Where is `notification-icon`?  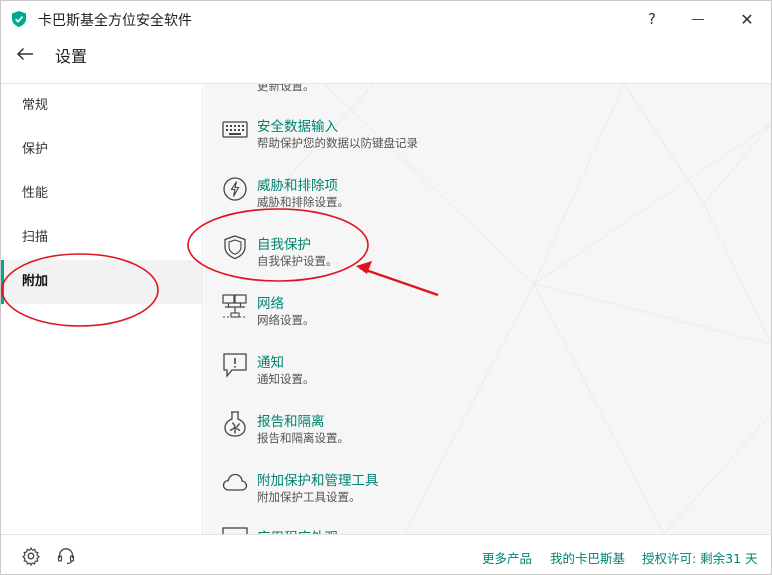 notification-icon is located at coordinates (235, 365).